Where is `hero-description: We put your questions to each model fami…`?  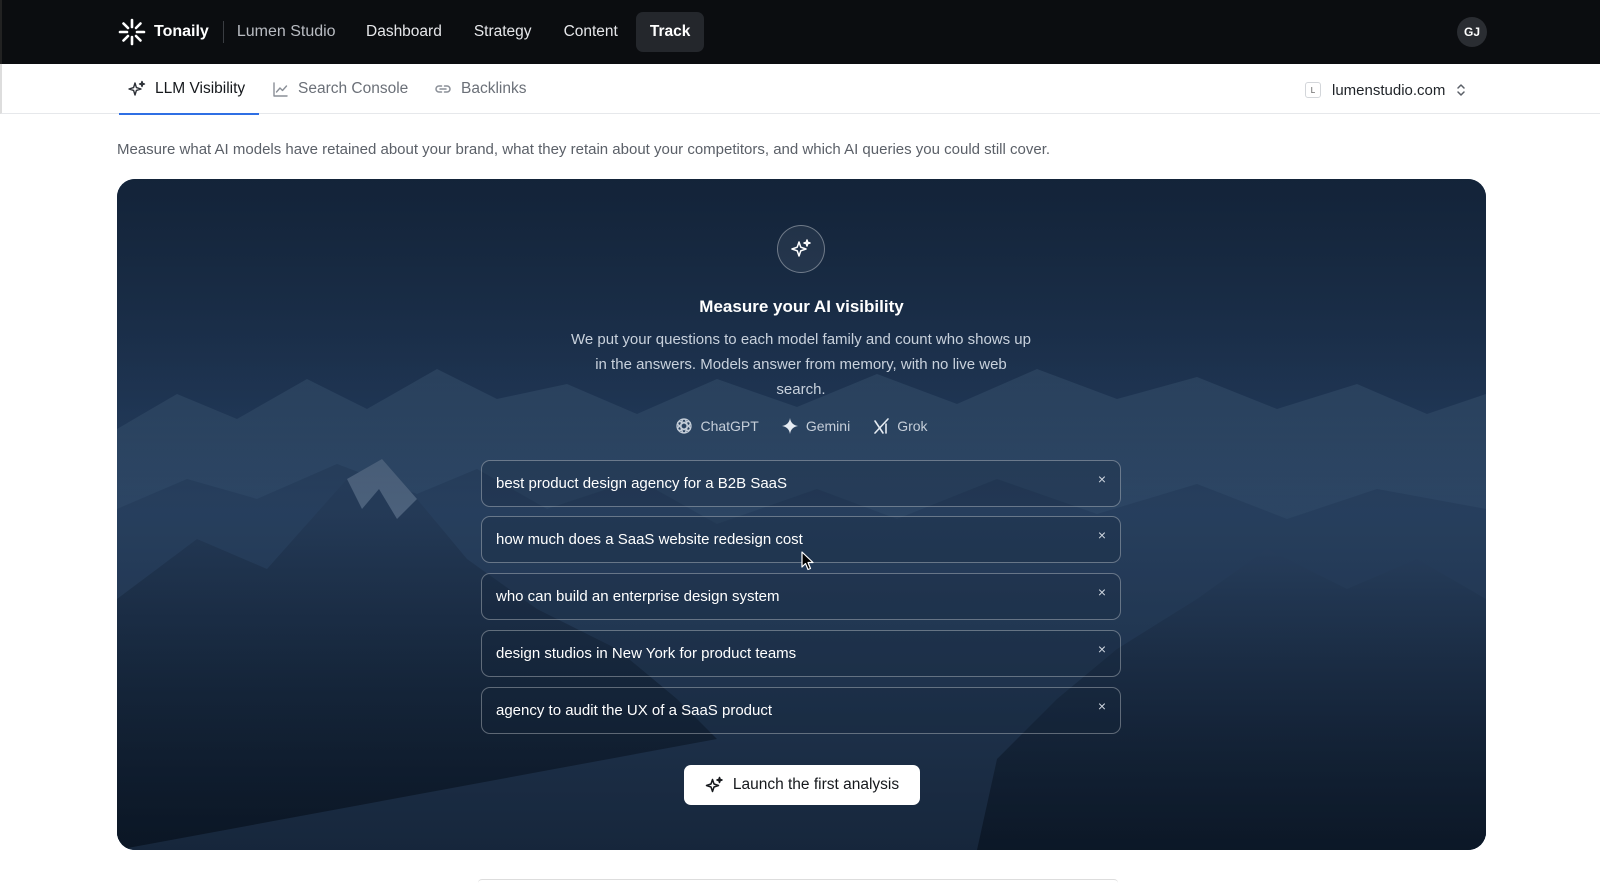 hero-description: We put your questions to each model fami… is located at coordinates (801, 364).